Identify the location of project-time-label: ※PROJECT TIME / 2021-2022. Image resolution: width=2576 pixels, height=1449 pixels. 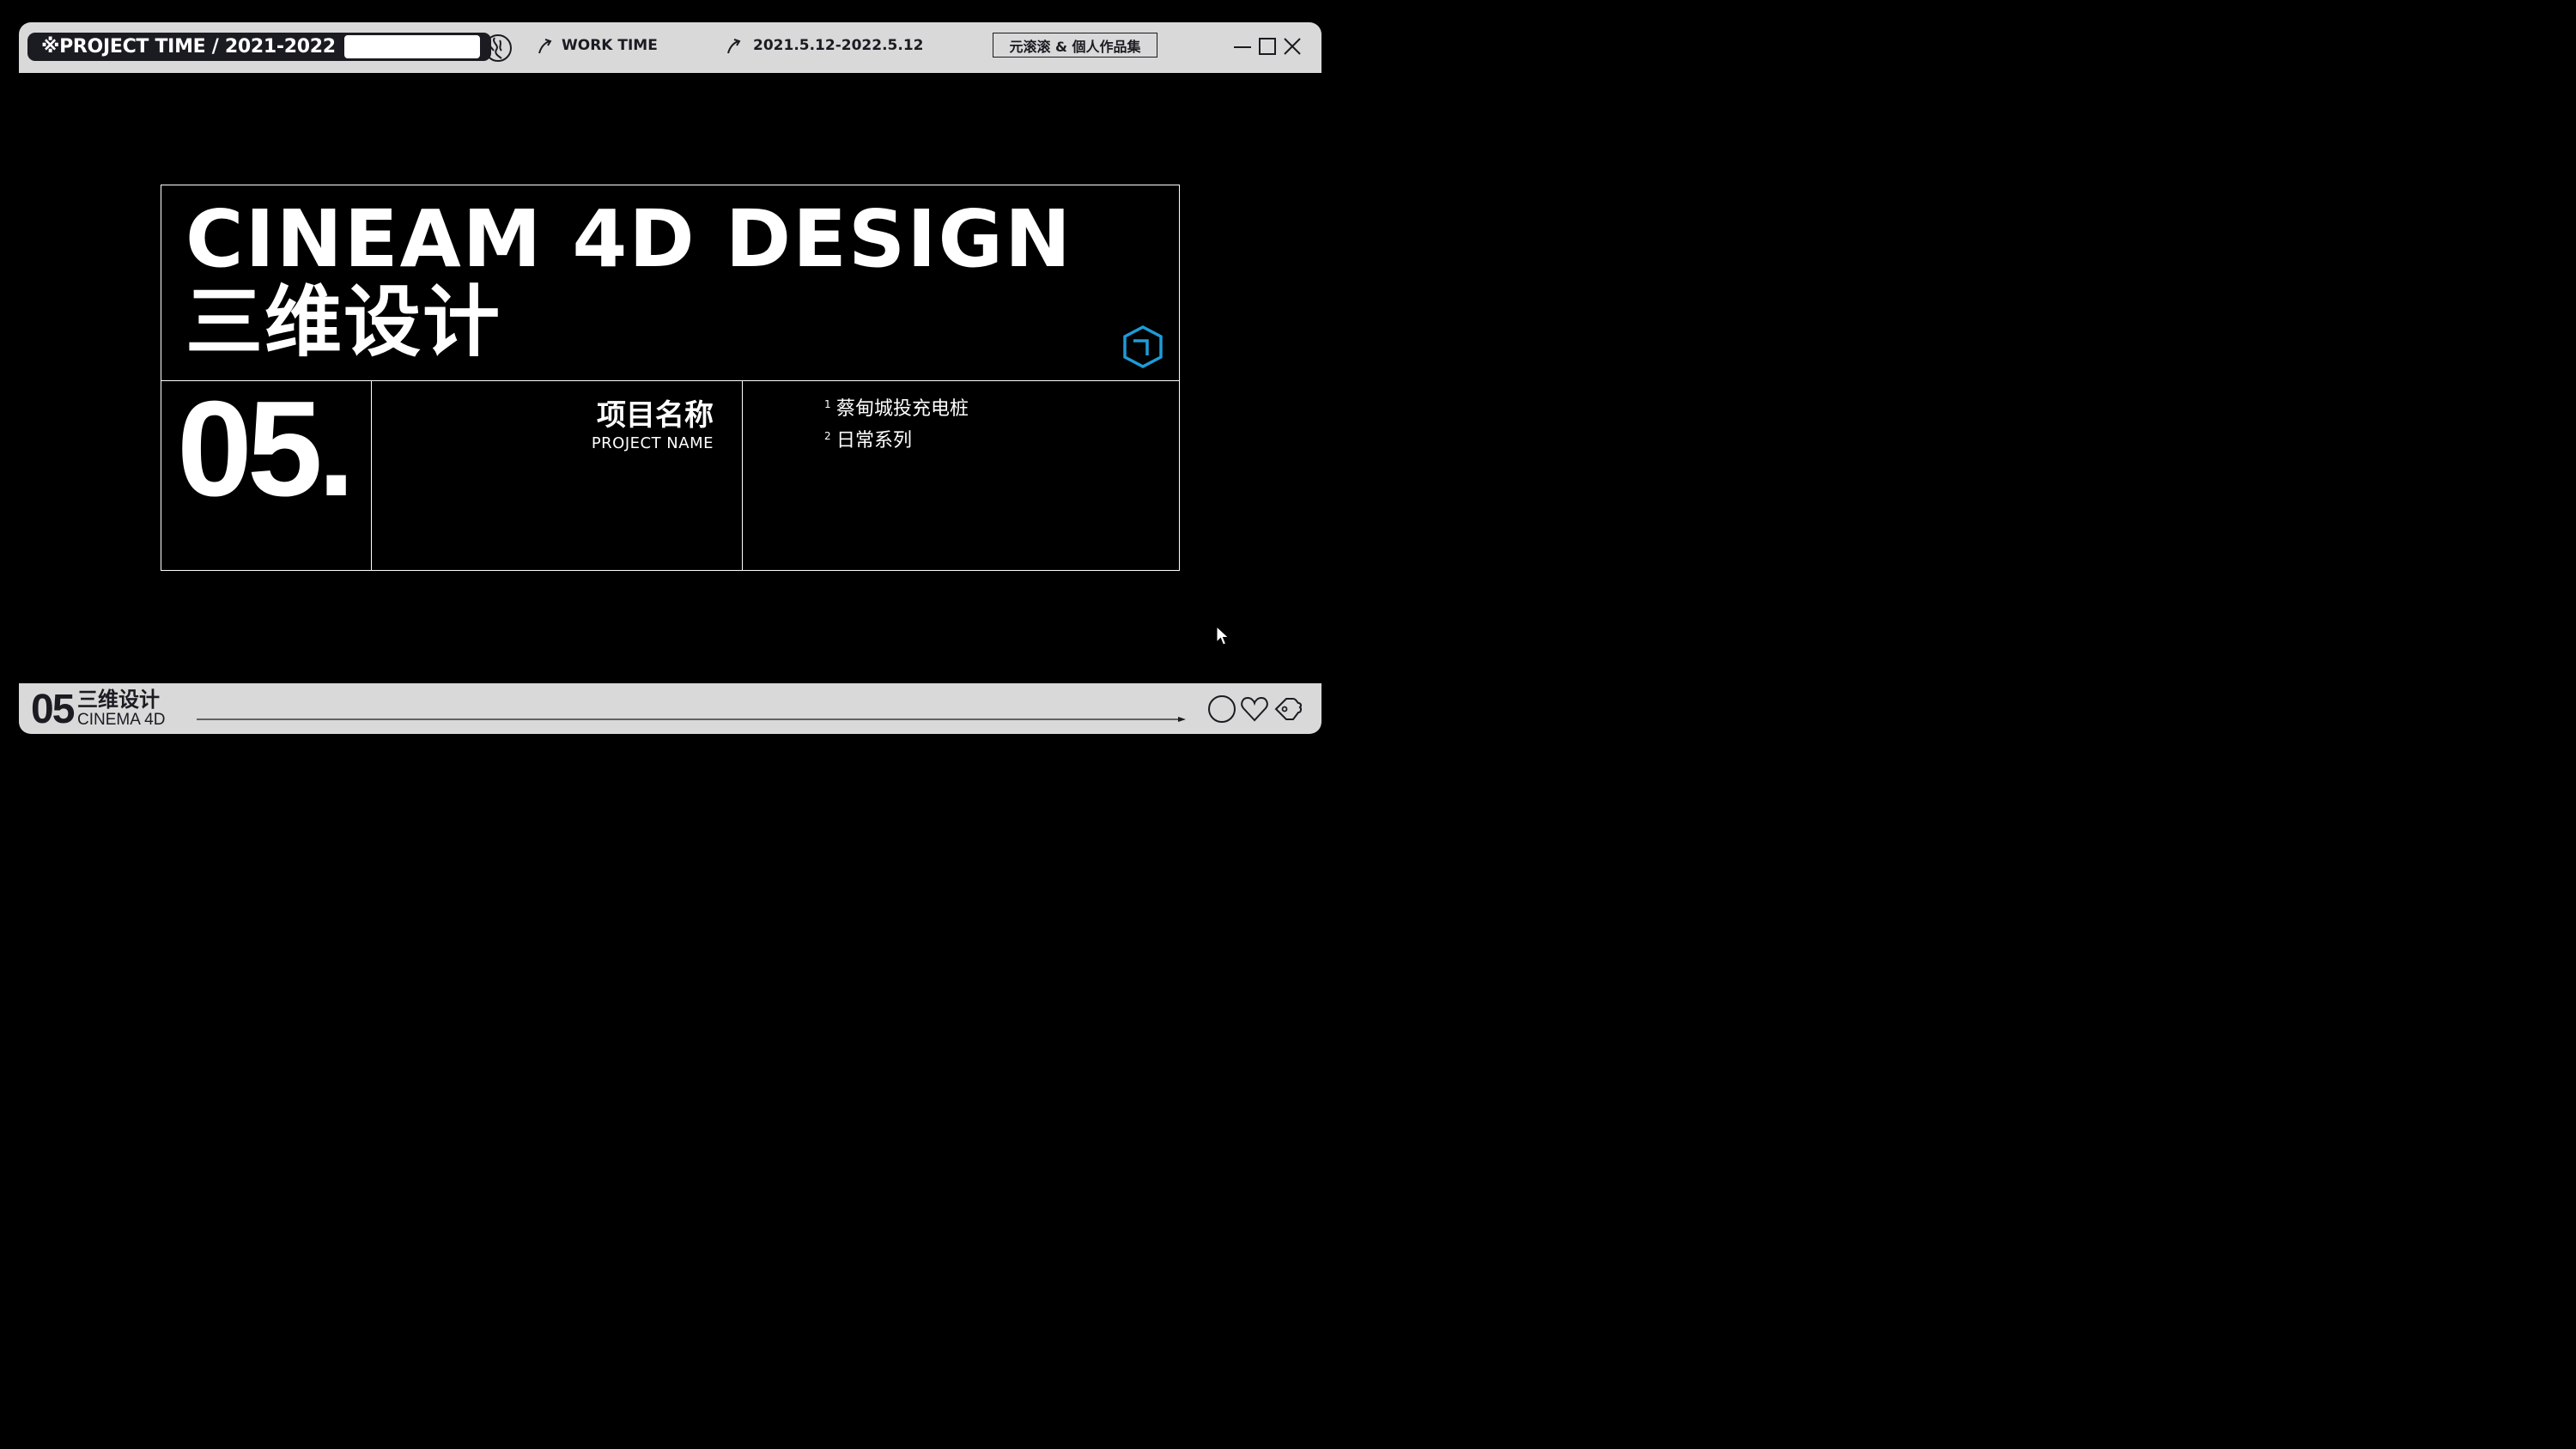
(188, 47).